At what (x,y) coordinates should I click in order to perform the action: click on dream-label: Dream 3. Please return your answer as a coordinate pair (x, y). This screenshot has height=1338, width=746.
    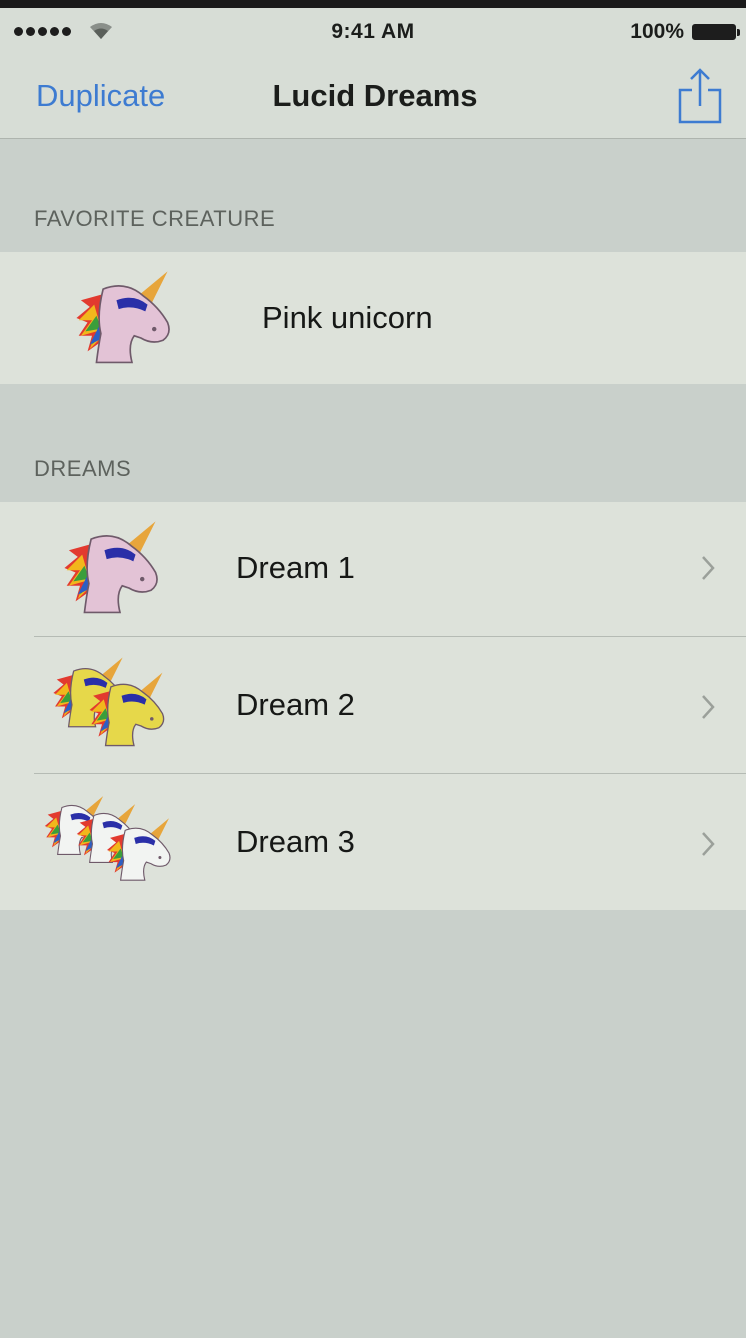
    Looking at the image, I should click on (295, 841).